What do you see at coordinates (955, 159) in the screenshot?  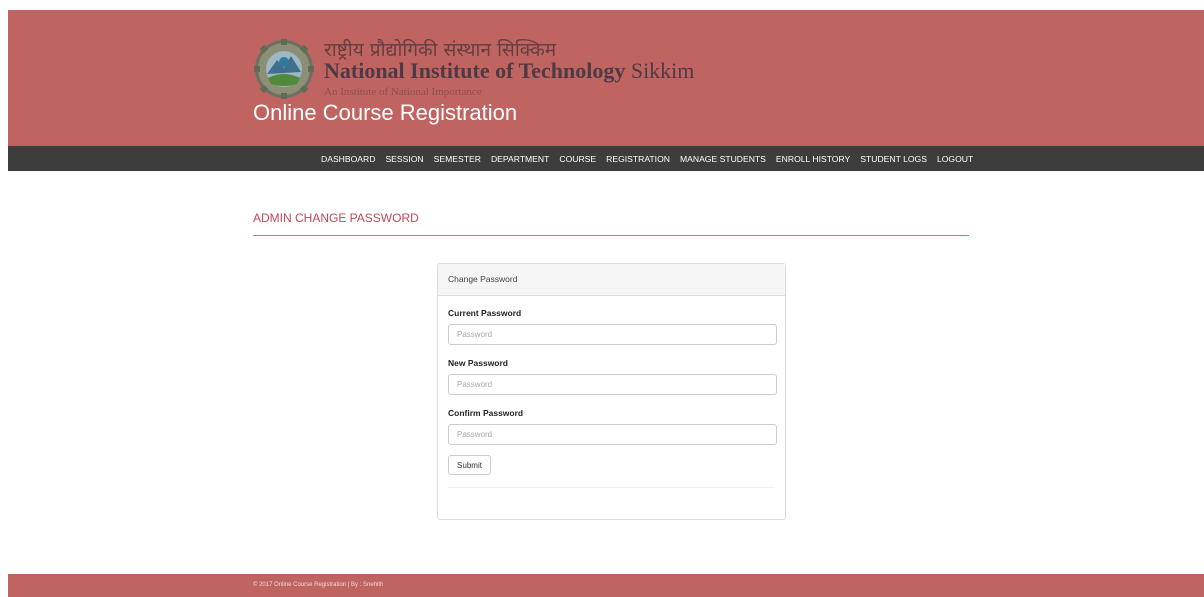 I see `nav-logout: LOGOUT` at bounding box center [955, 159].